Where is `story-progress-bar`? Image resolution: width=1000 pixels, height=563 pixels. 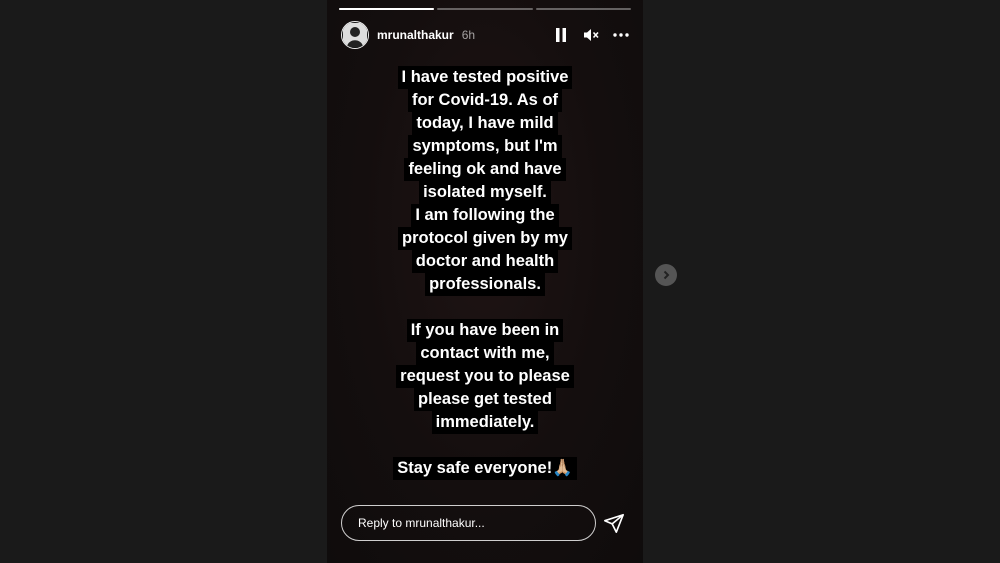 story-progress-bar is located at coordinates (485, 9).